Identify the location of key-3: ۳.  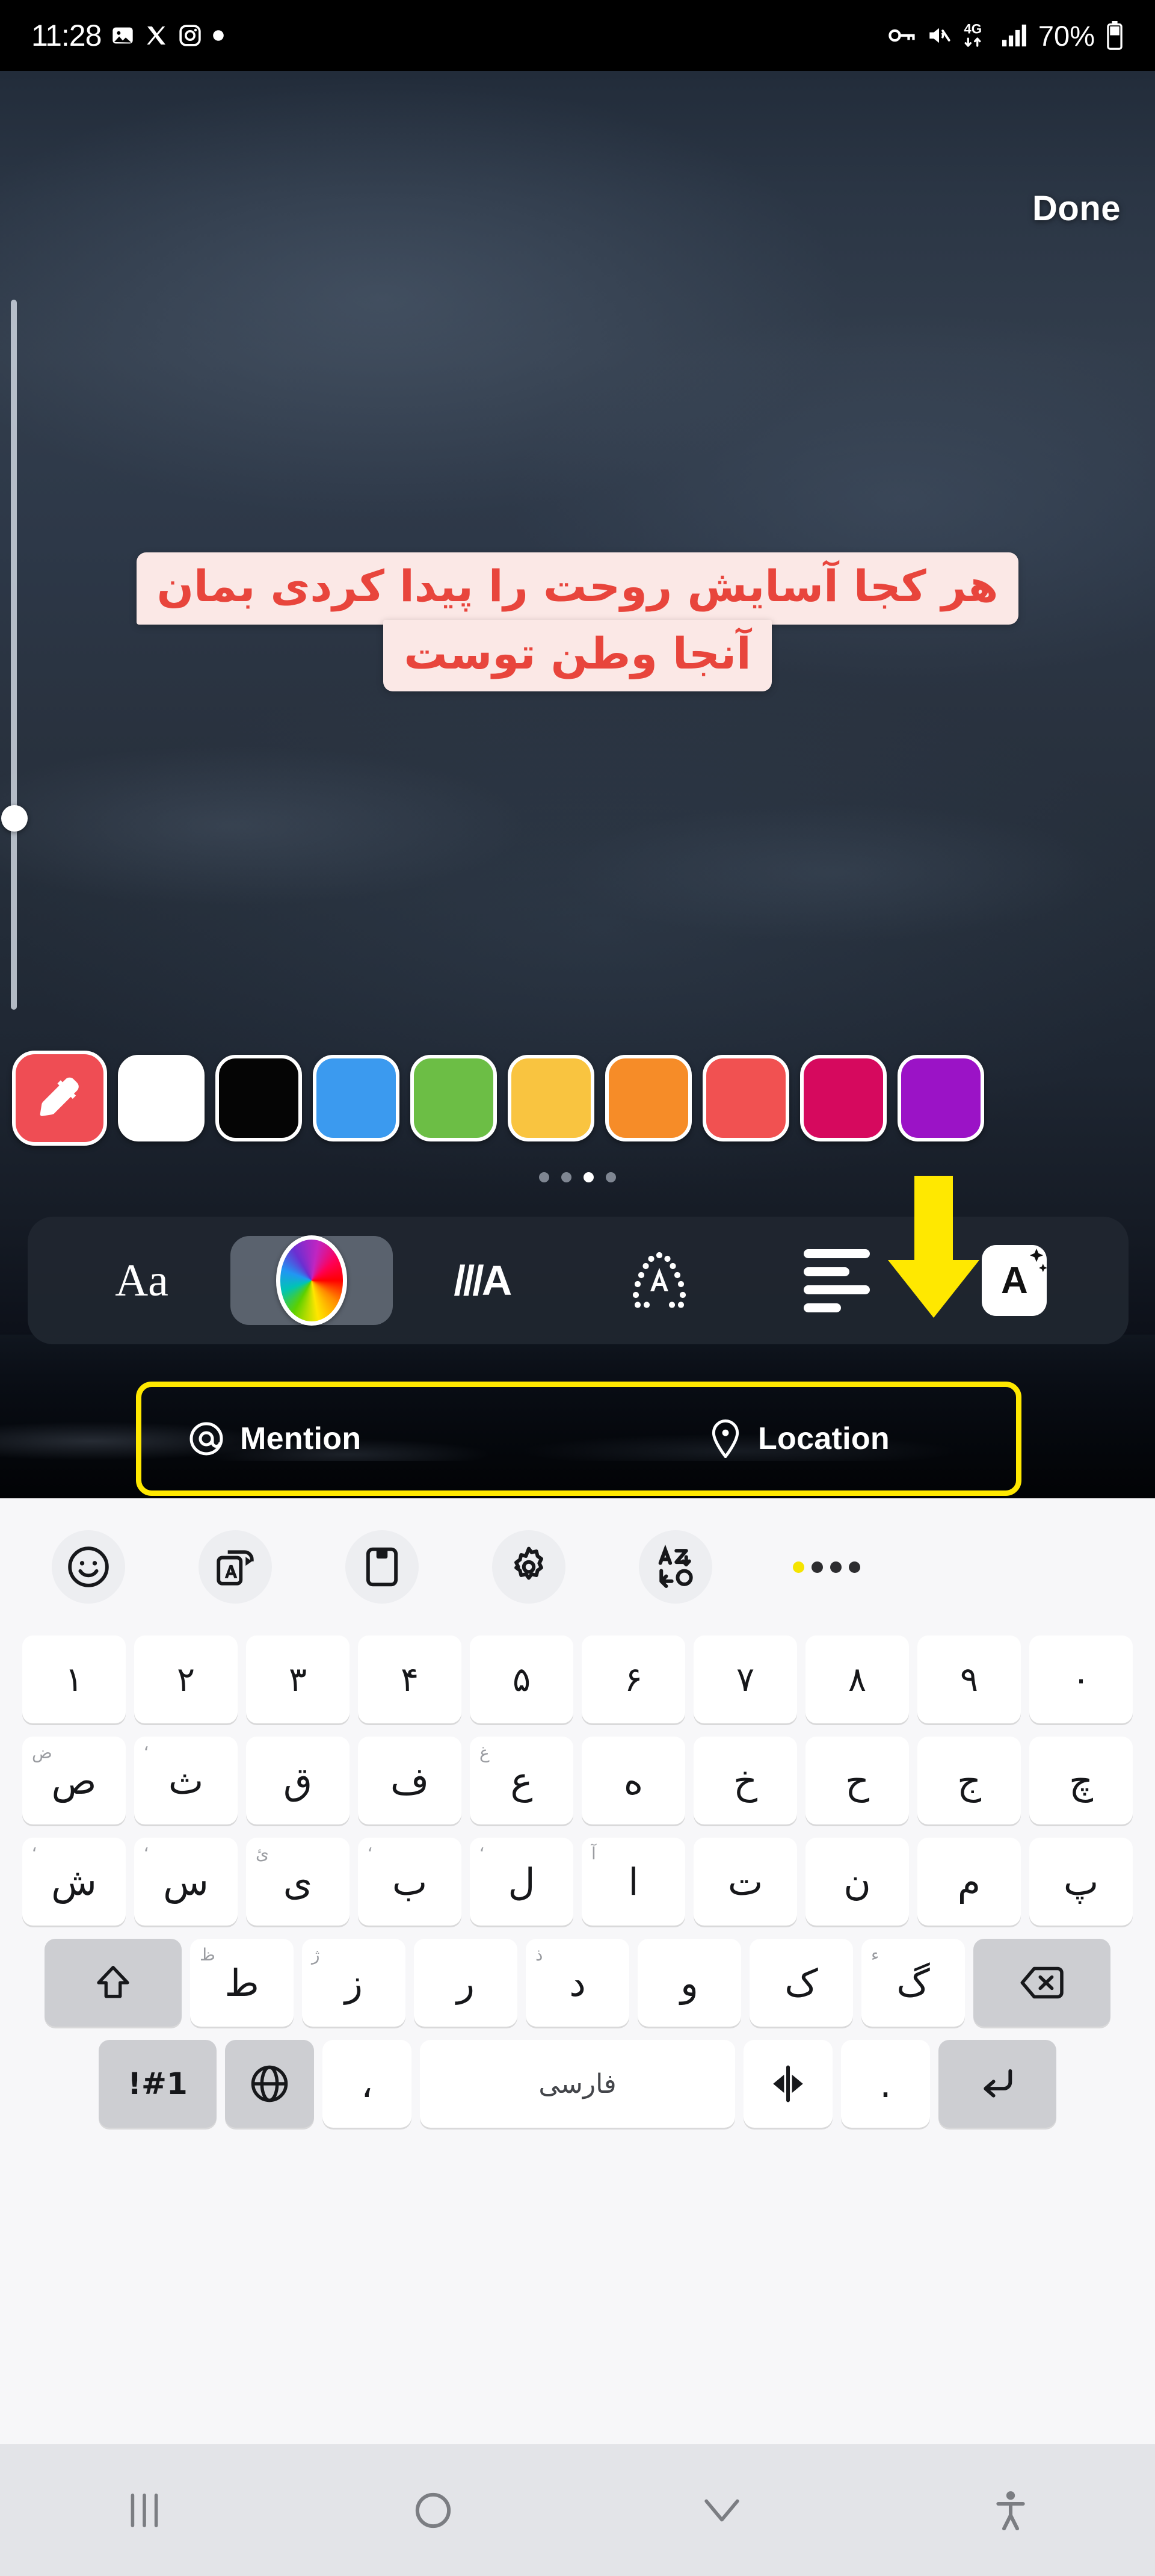
(298, 1679).